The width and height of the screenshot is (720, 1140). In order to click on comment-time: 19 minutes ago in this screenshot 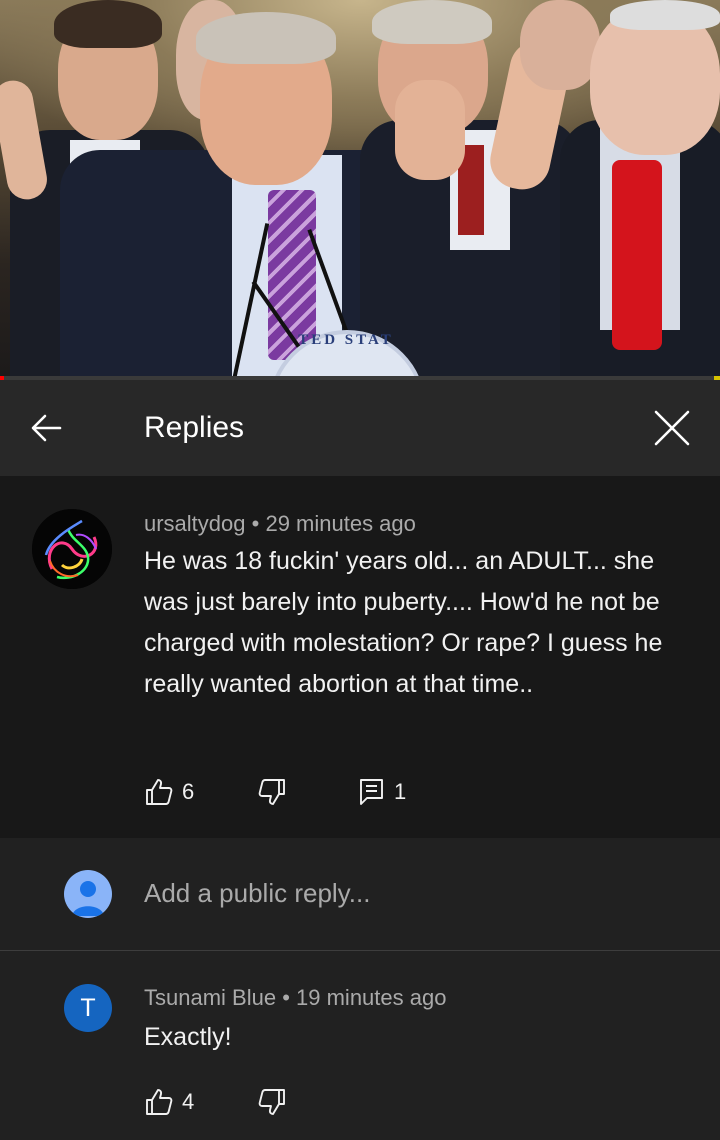, I will do `click(371, 997)`.